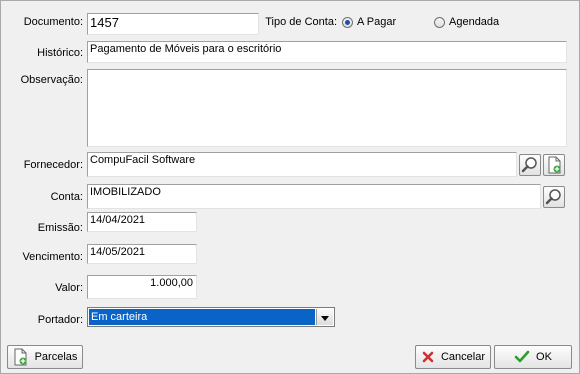  Describe the element at coordinates (324, 317) in the screenshot. I see `dropdown-arrow-icon` at that location.